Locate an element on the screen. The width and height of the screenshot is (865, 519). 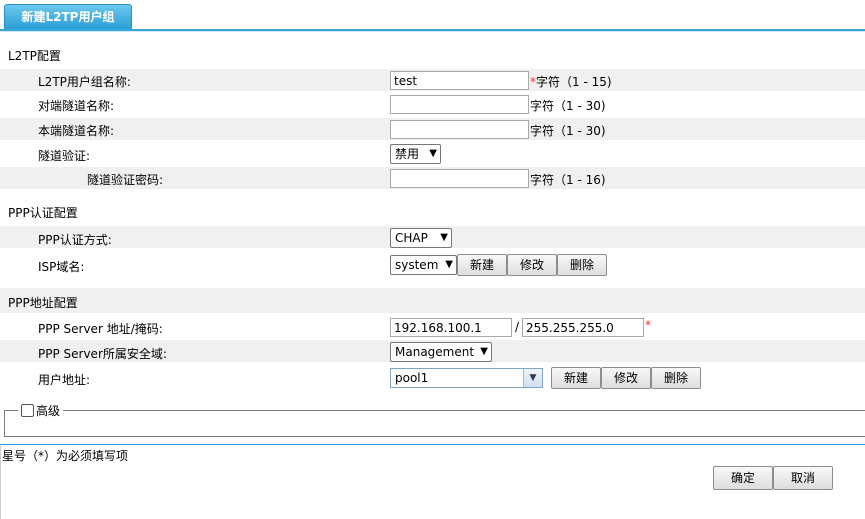
user-address-value: pool1 is located at coordinates (412, 378).